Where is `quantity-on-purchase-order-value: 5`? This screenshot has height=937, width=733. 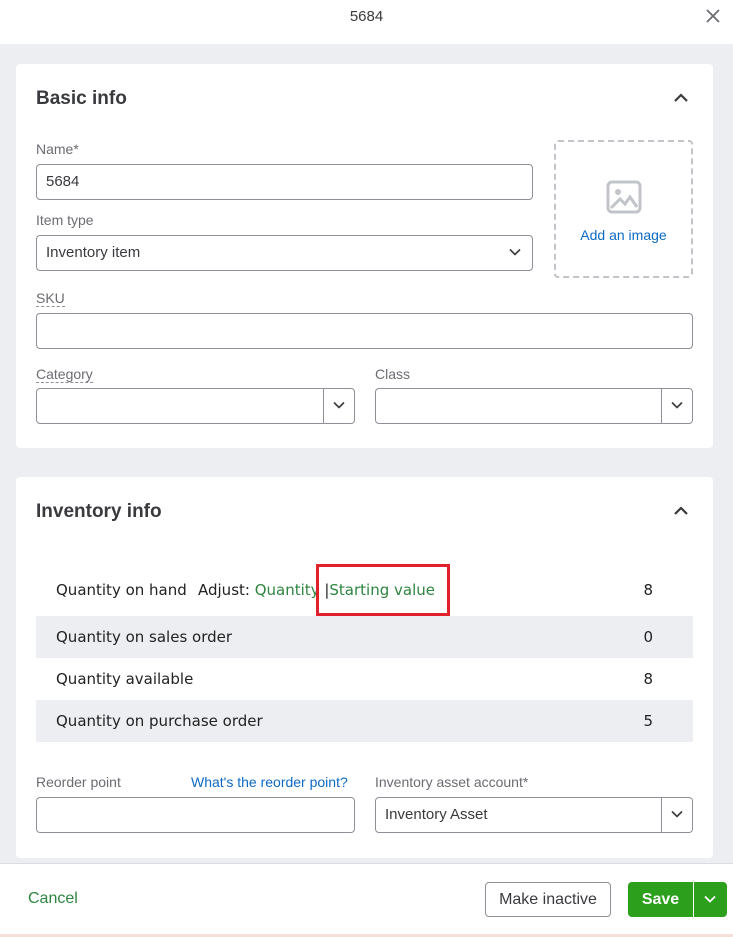
quantity-on-purchase-order-value: 5 is located at coordinates (648, 721).